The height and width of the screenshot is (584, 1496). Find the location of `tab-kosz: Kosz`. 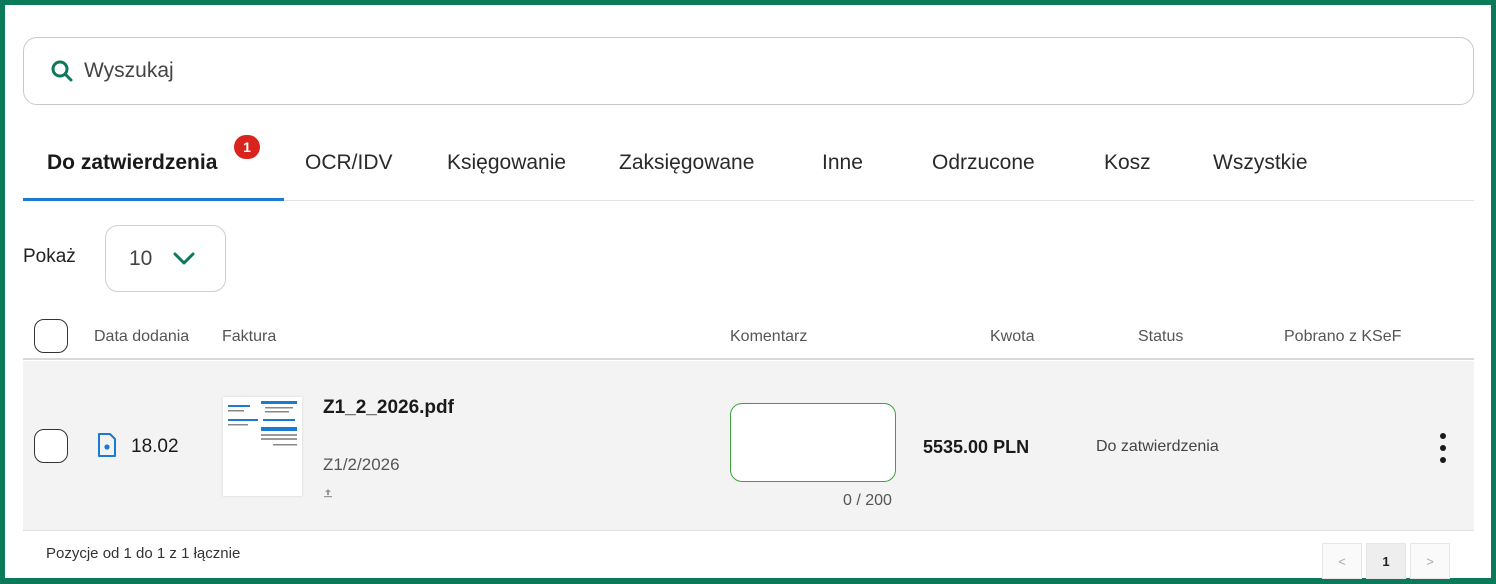

tab-kosz: Kosz is located at coordinates (1127, 163).